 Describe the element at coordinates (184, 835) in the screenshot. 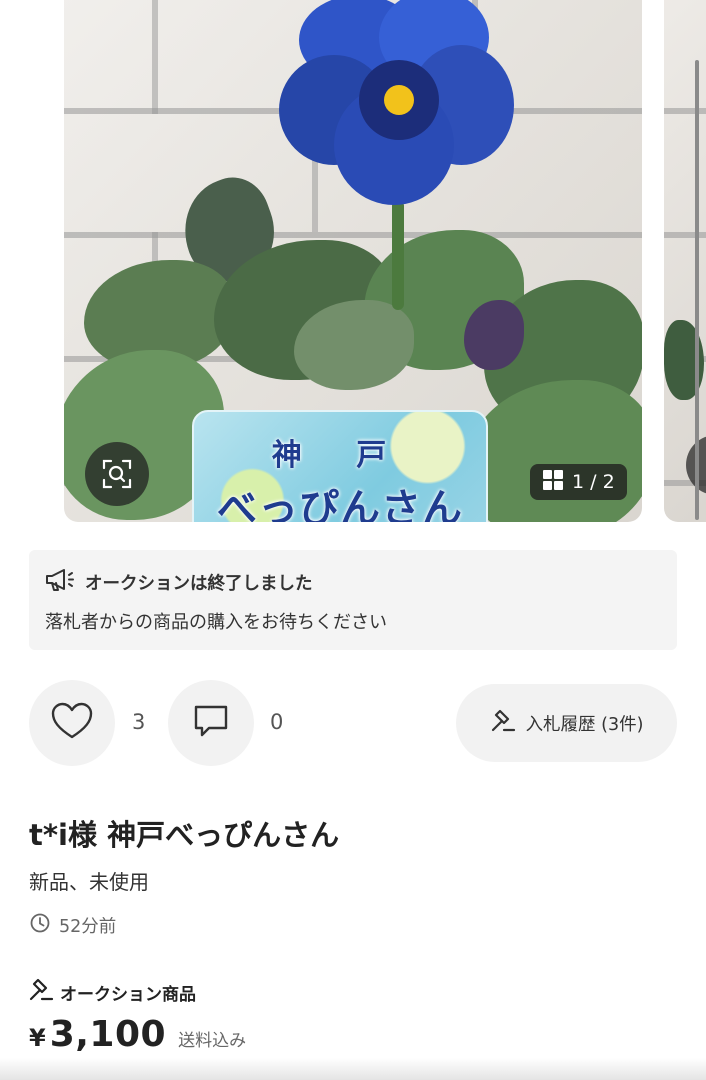

I see `item-title: t*i様 神戸べっぴんさん` at that location.